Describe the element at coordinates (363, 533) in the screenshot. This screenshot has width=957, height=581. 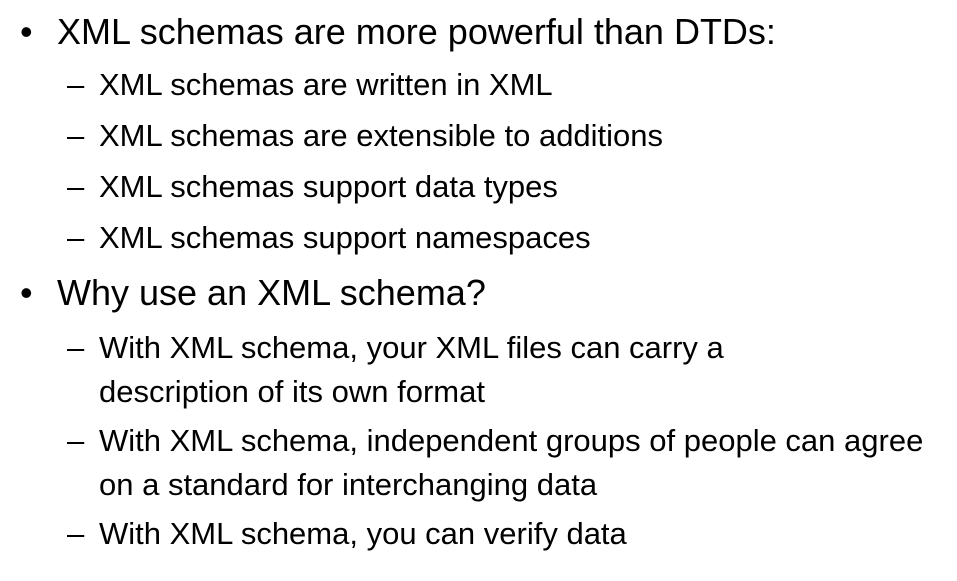
I see `sub-bullet-text: With XML schema, you can verify data` at that location.